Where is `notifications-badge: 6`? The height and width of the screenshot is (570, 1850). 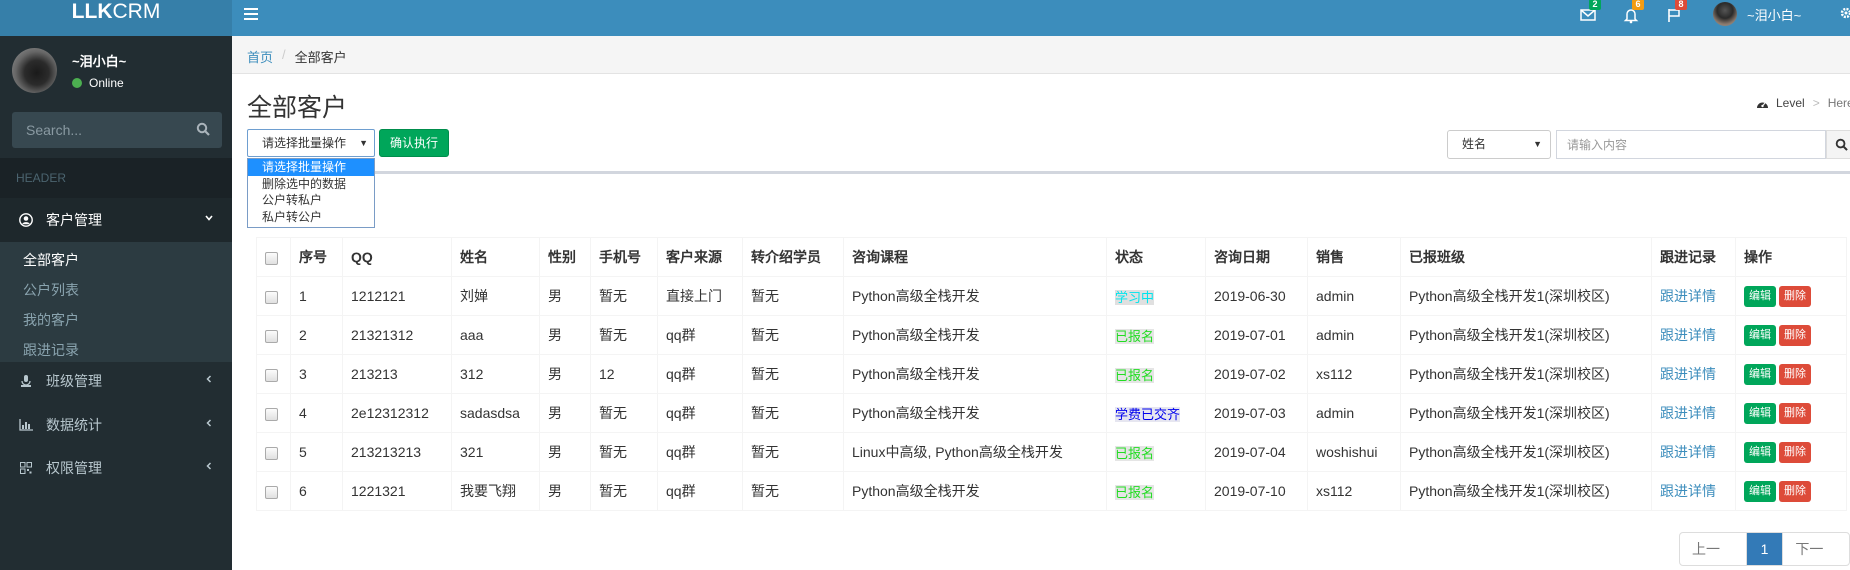 notifications-badge: 6 is located at coordinates (1638, 5).